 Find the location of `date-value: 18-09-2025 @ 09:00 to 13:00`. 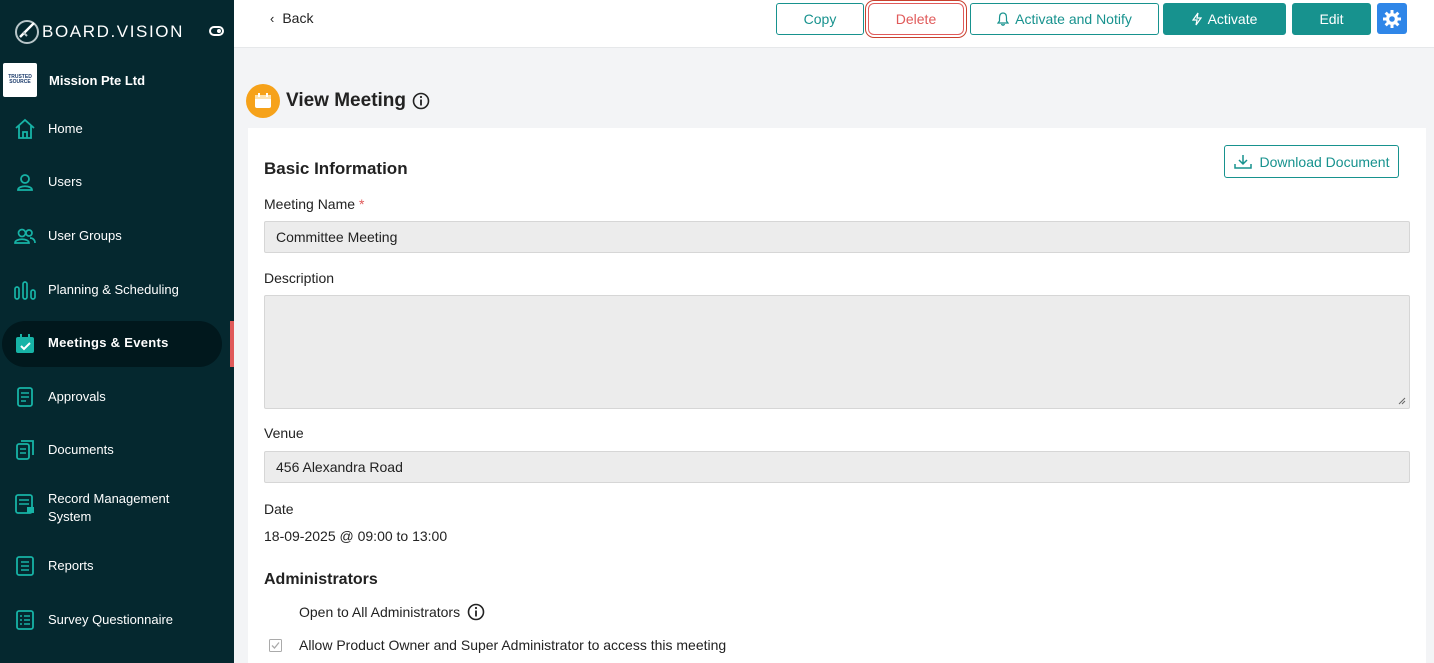

date-value: 18-09-2025 @ 09:00 to 13:00 is located at coordinates (356, 536).